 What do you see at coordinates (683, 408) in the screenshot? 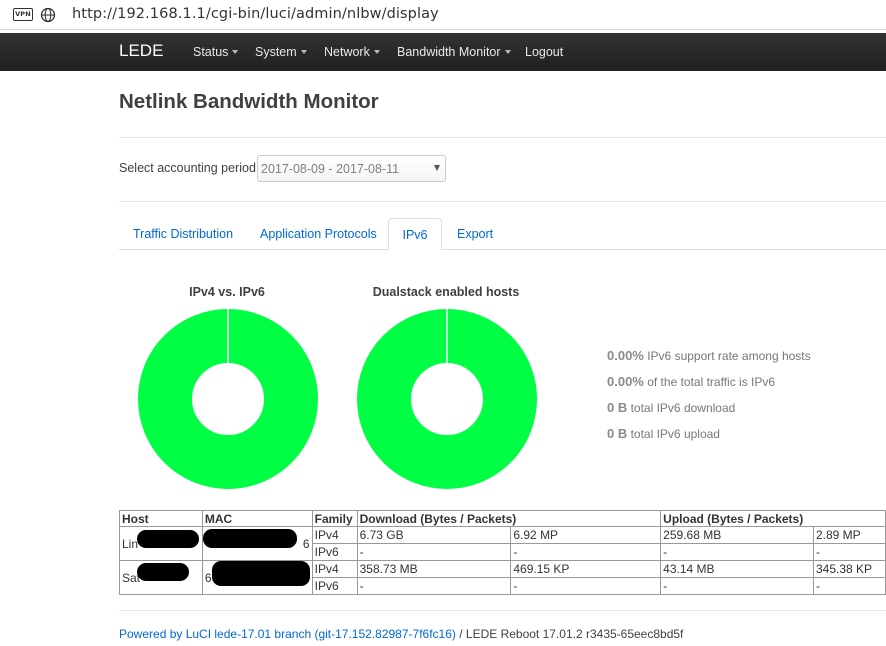
I see `stat-label: total IPv6 download` at bounding box center [683, 408].